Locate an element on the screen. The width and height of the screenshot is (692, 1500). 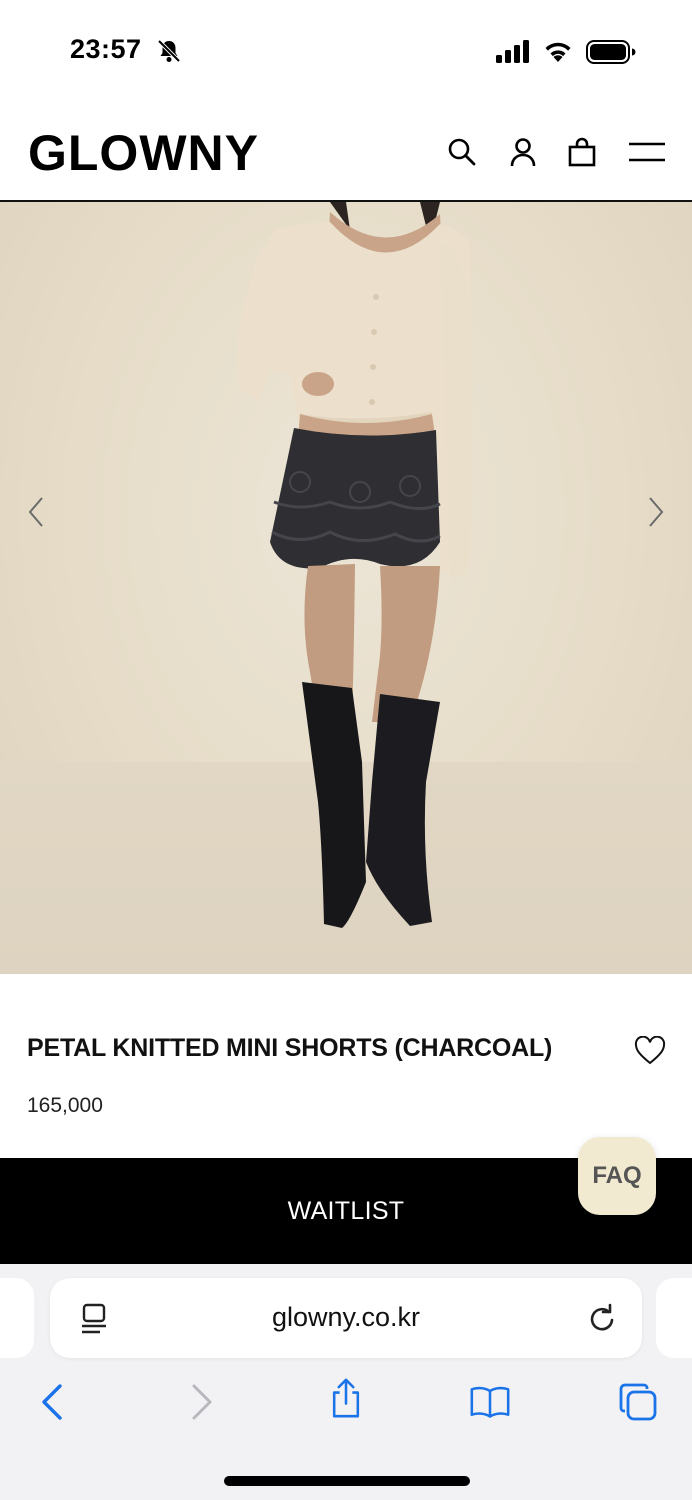
url-text: glowny.co.kr is located at coordinates (346, 1317).